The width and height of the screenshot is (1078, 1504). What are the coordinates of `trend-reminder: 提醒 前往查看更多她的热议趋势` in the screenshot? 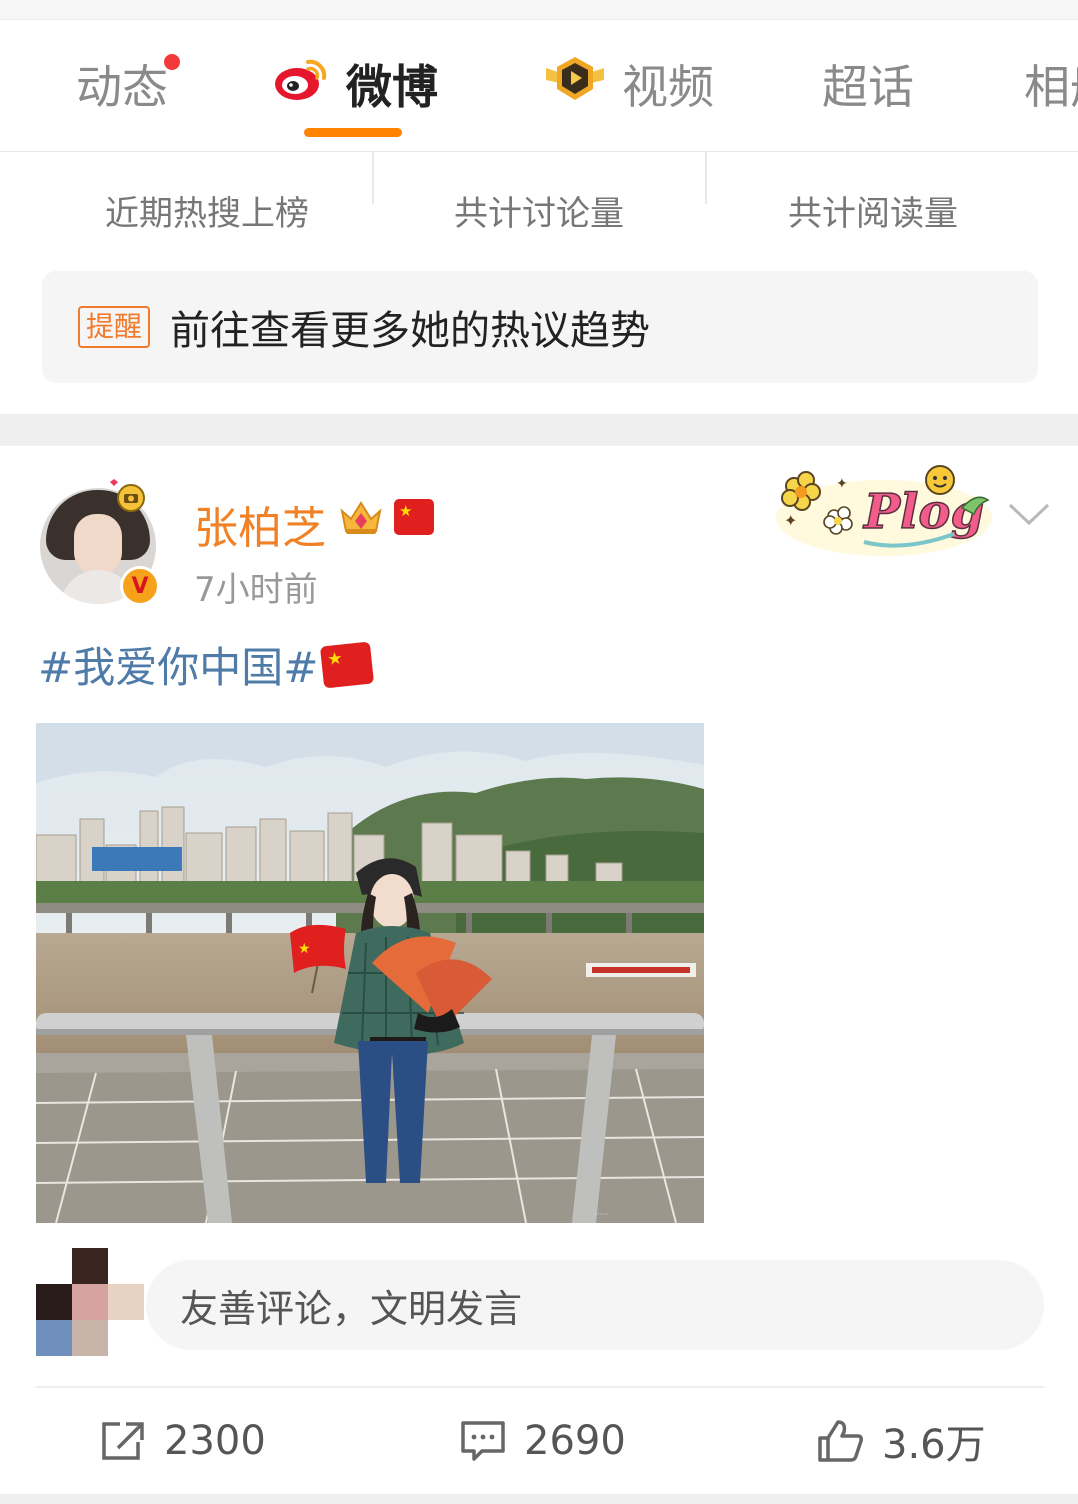 It's located at (540, 327).